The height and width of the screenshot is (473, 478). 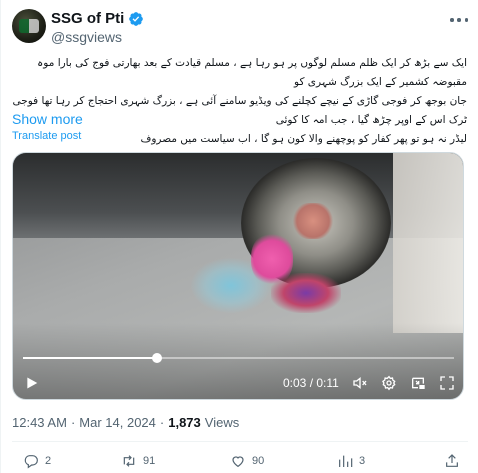 I want to click on author-name-row: SSG of Pti, so click(x=97, y=18).